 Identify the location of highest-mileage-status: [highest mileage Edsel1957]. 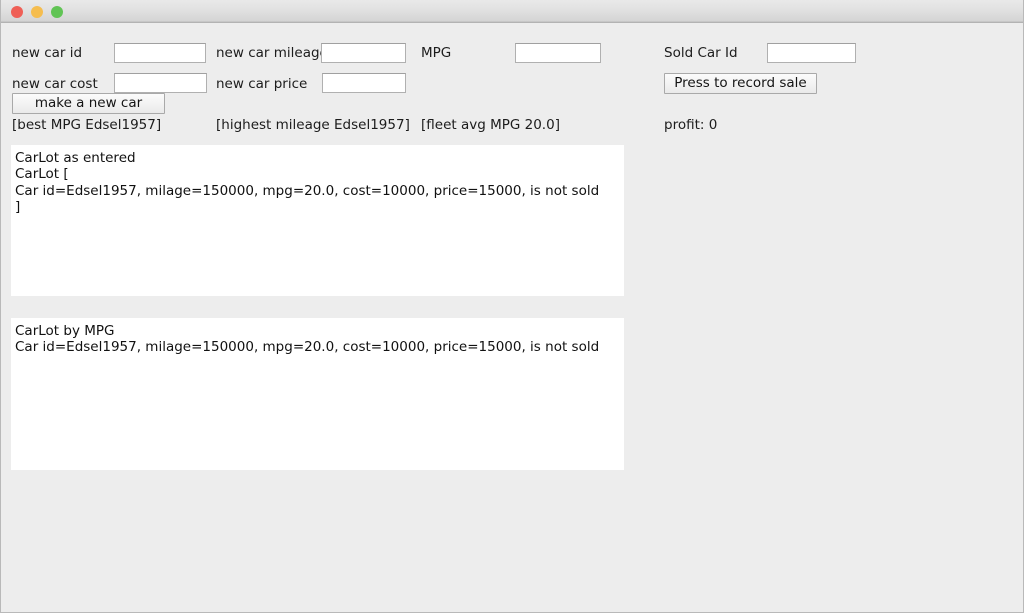
(313, 125).